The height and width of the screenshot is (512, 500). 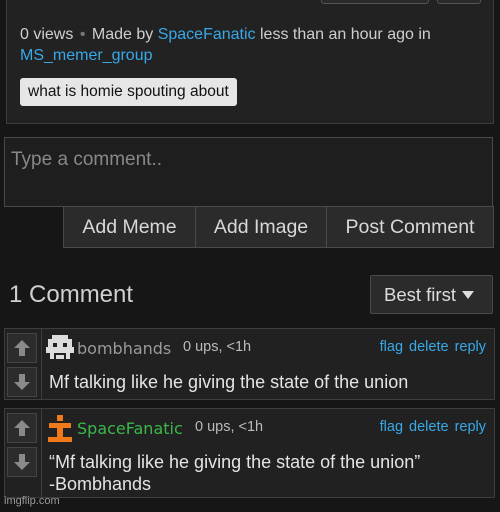 I want to click on comment-text-line: -Bombhands, so click(x=100, y=484).